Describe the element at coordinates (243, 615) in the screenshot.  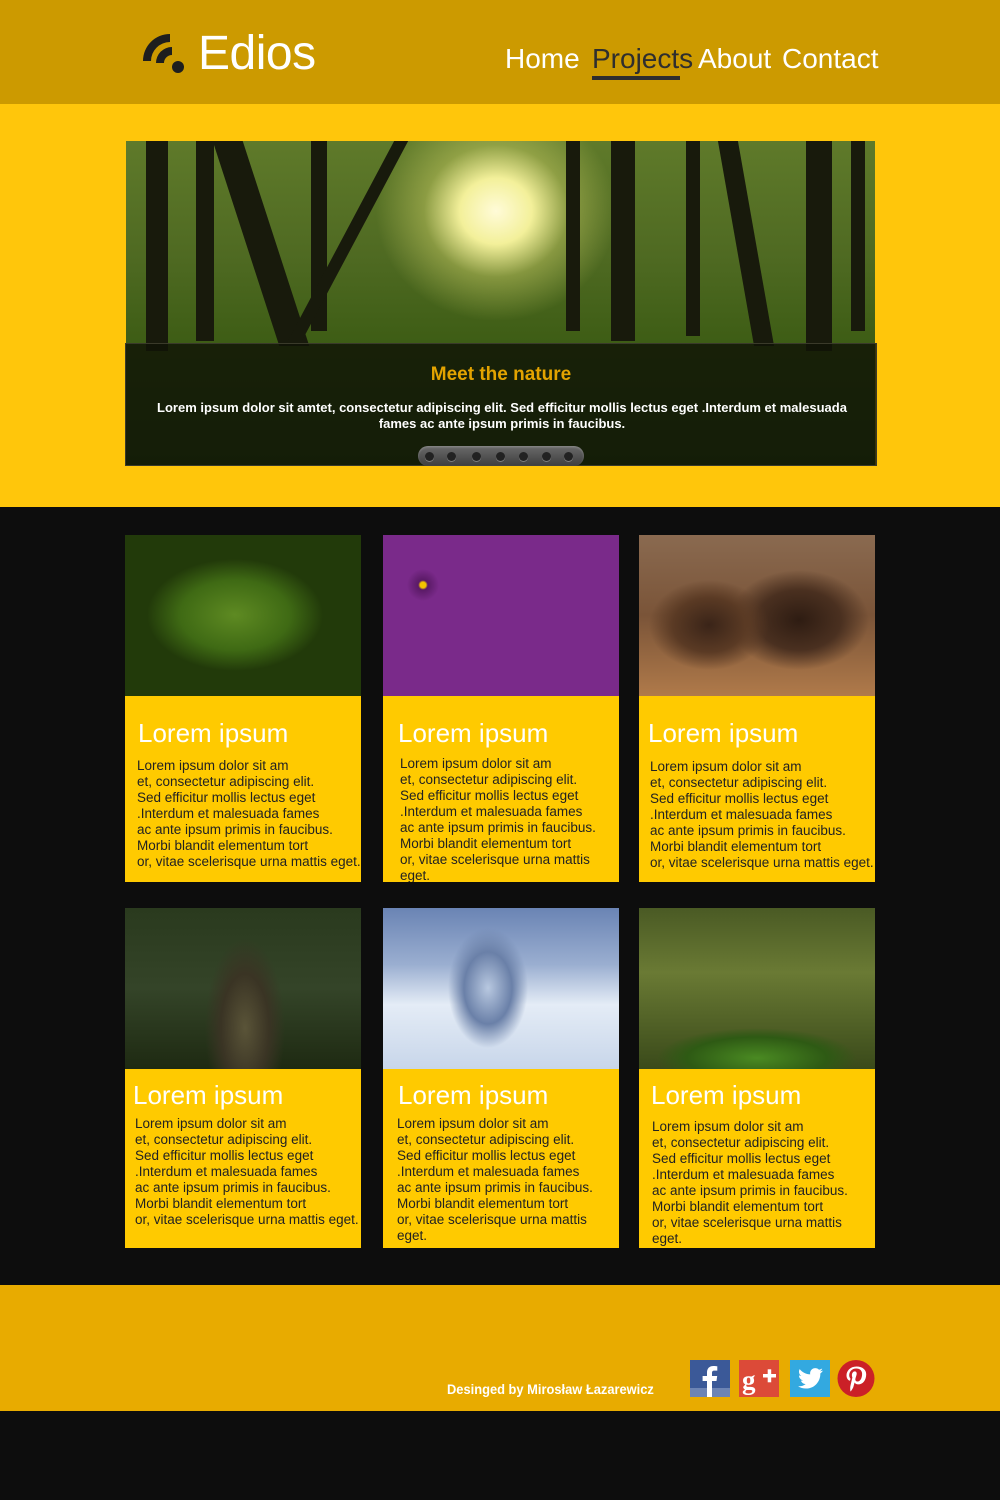
I see `card-image-moss` at that location.